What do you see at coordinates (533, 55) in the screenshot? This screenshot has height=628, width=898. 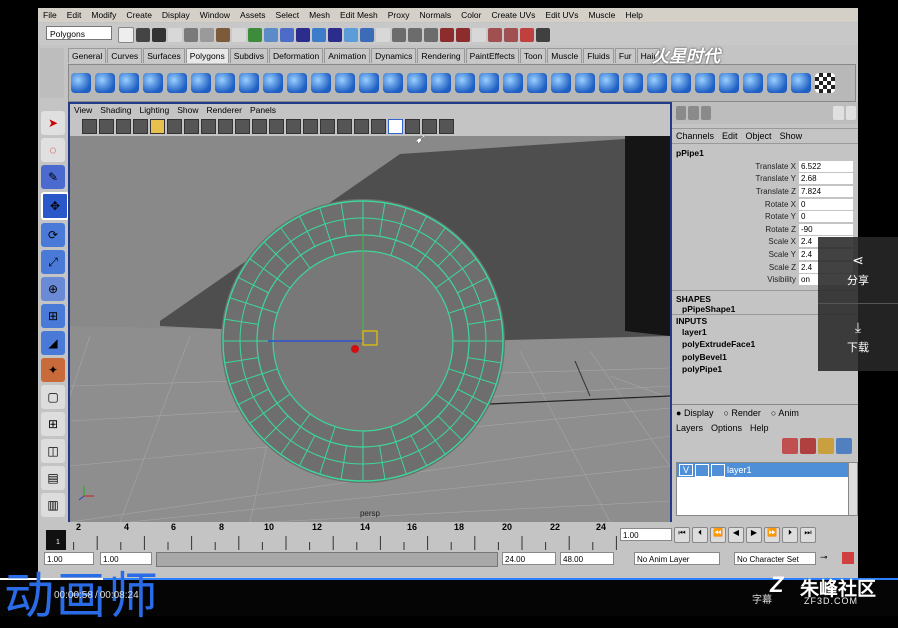 I see `tab-toon: Toon` at bounding box center [533, 55].